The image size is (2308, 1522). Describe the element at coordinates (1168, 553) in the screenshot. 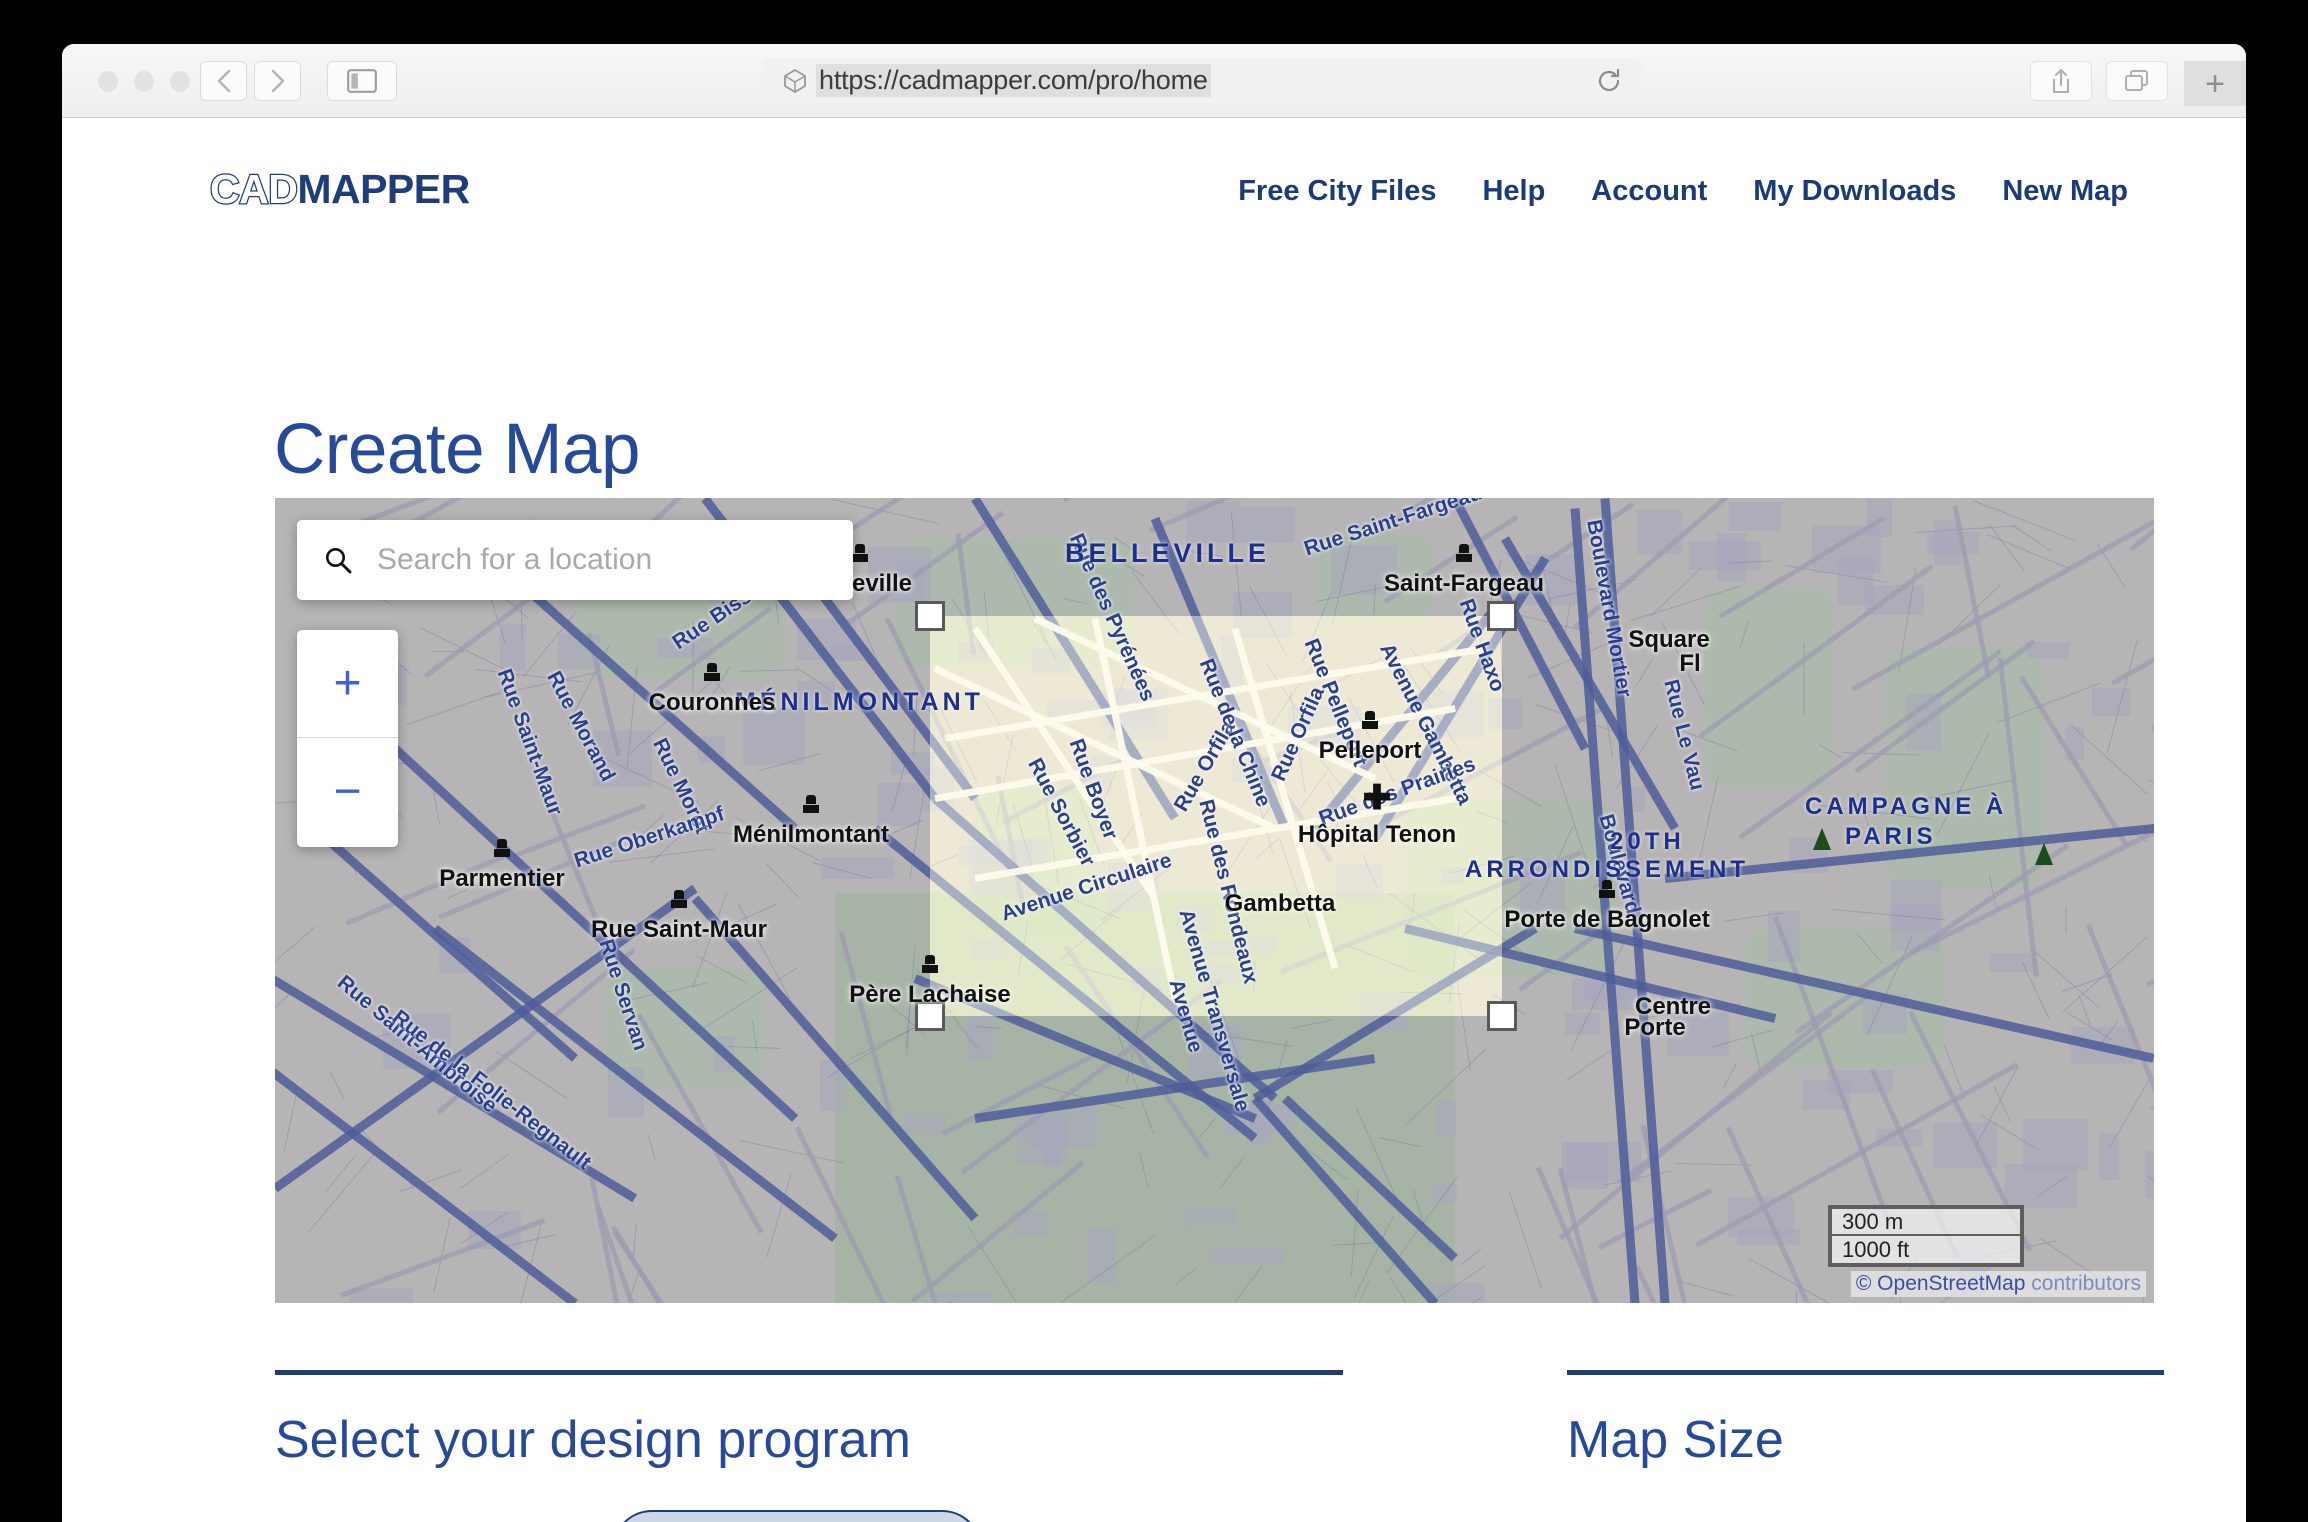

I see `map-district-label: BELLEVILLE` at that location.